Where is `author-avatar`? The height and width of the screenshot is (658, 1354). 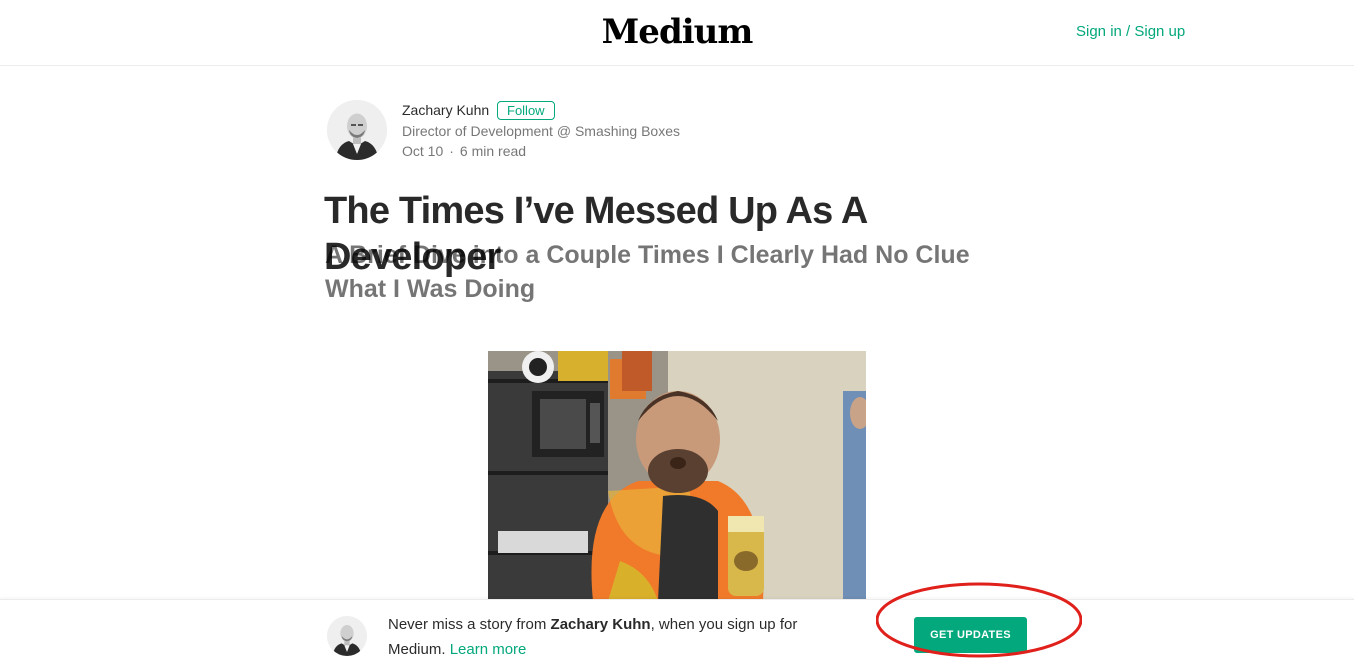 author-avatar is located at coordinates (357, 130).